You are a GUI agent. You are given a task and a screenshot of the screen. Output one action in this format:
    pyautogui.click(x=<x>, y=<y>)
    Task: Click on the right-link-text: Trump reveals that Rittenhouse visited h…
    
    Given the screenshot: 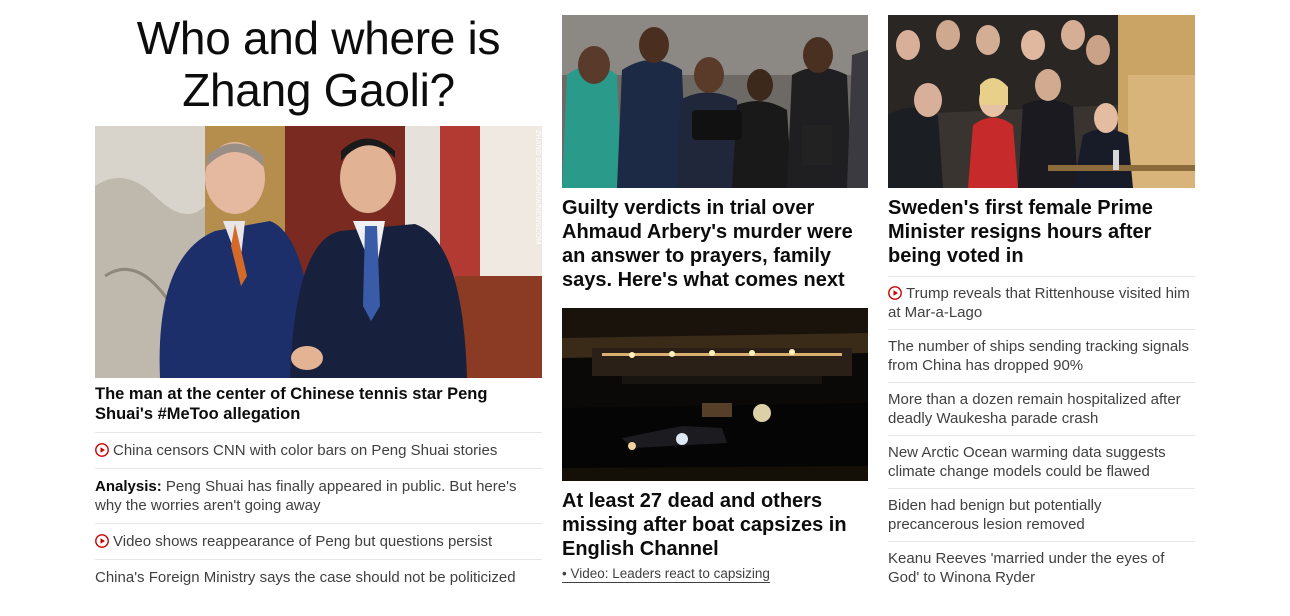 What is the action you would take?
    pyautogui.click(x=1039, y=303)
    